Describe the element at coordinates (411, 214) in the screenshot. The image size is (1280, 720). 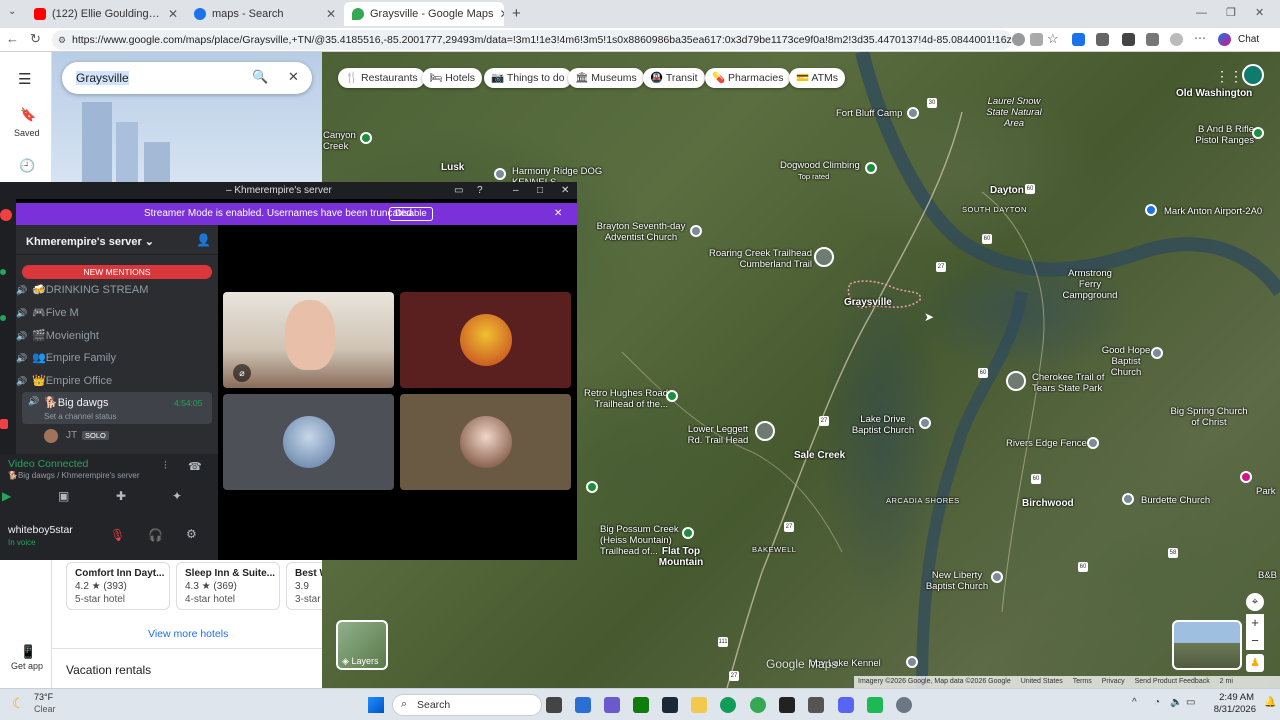
I see `disable-streamer-mode-button: Disable` at that location.